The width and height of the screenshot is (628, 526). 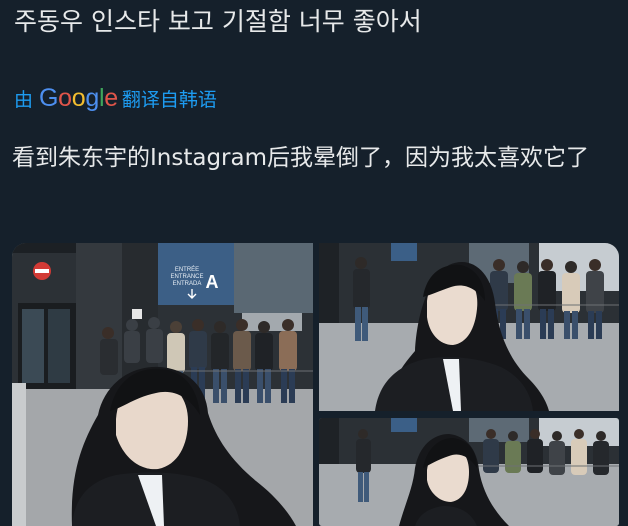 I want to click on post-original-text: 주동우 인스타 보고 기절함 너무 좋아서, so click(x=218, y=21).